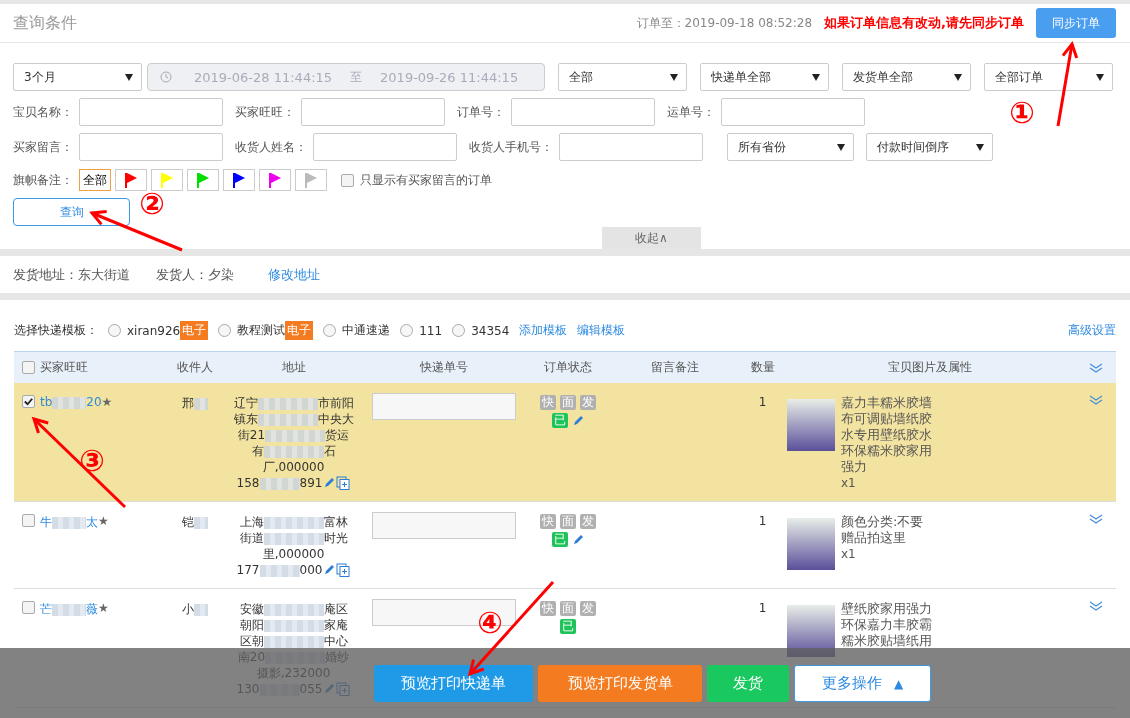 Image resolution: width=1130 pixels, height=718 pixels. Describe the element at coordinates (293, 467) in the screenshot. I see `address-line: 厂,000000` at that location.